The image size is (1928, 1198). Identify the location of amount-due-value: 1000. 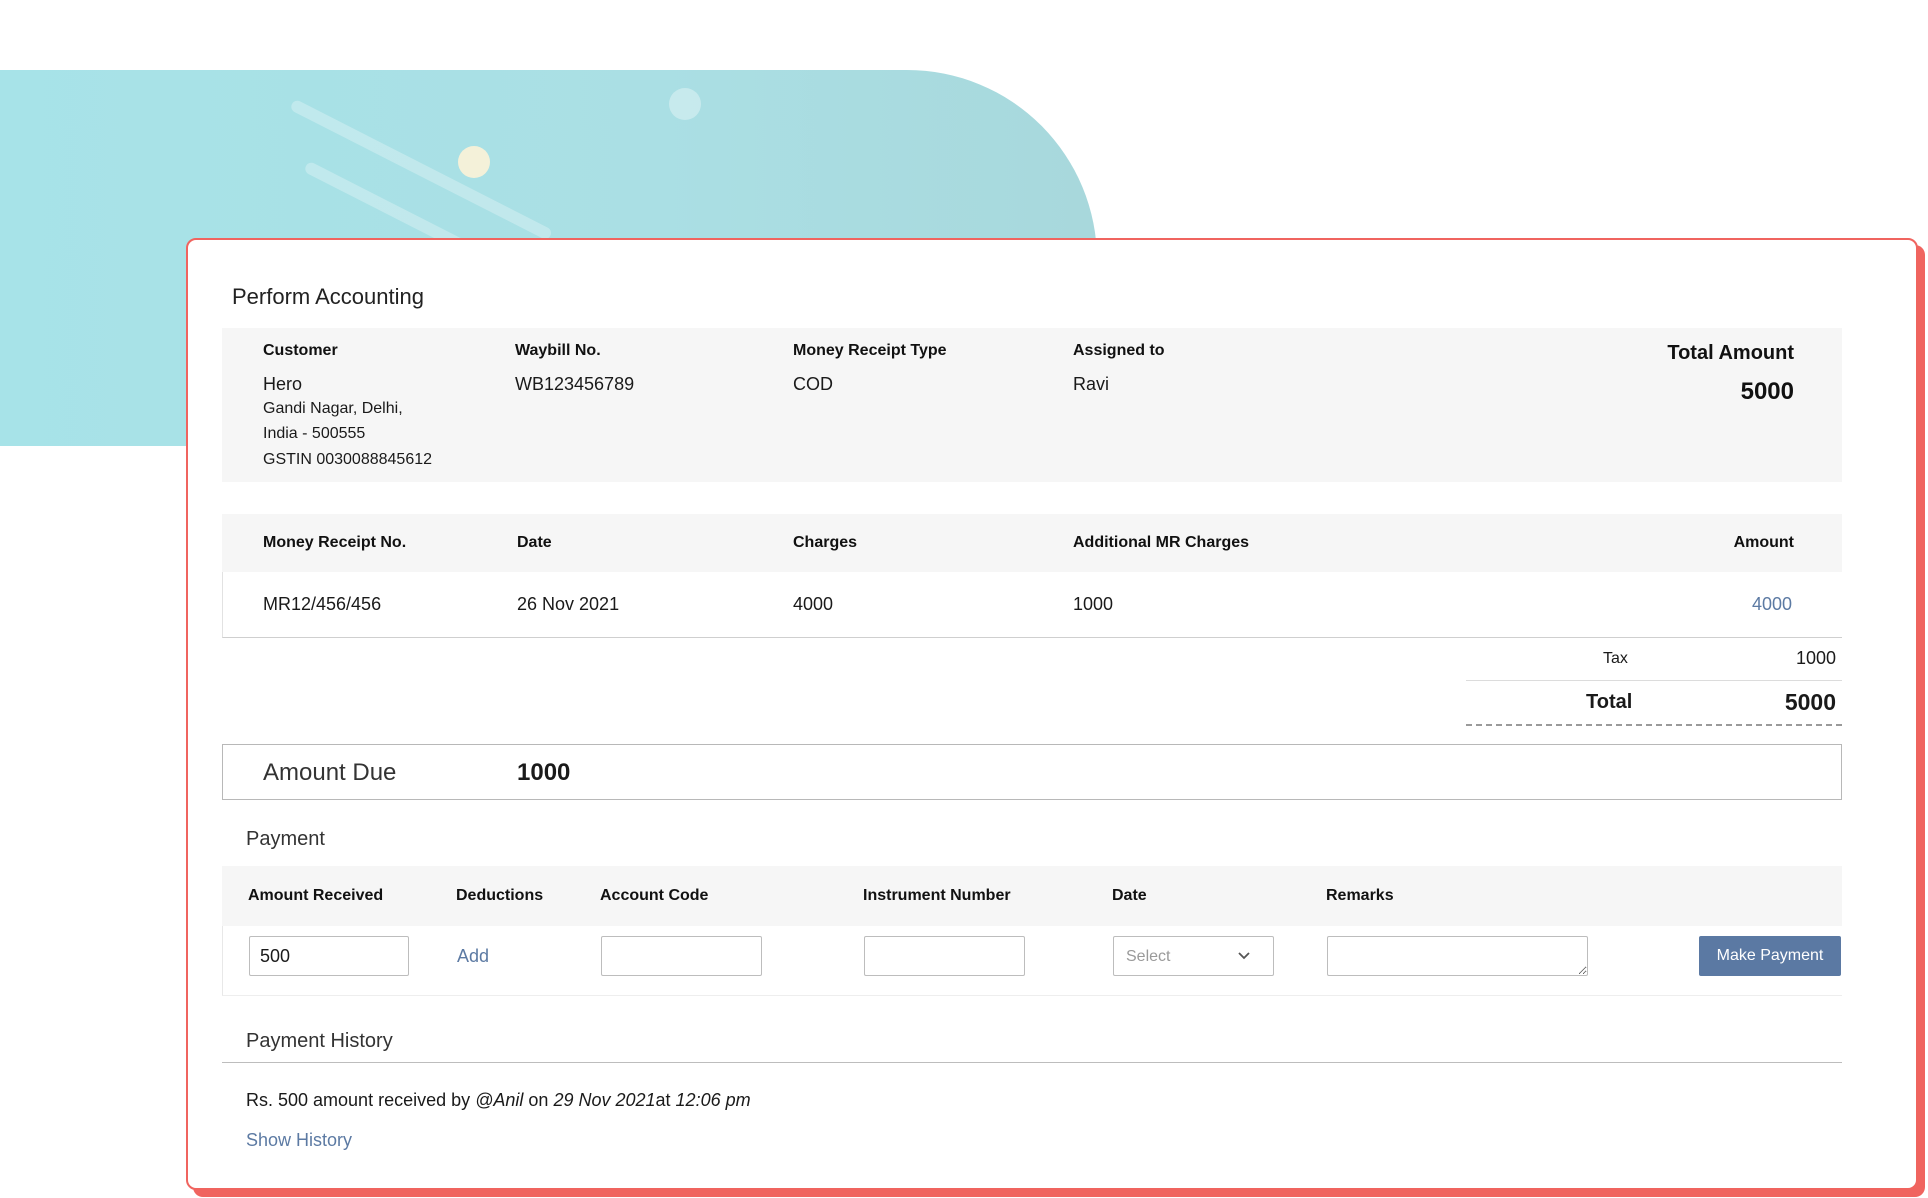
(544, 772).